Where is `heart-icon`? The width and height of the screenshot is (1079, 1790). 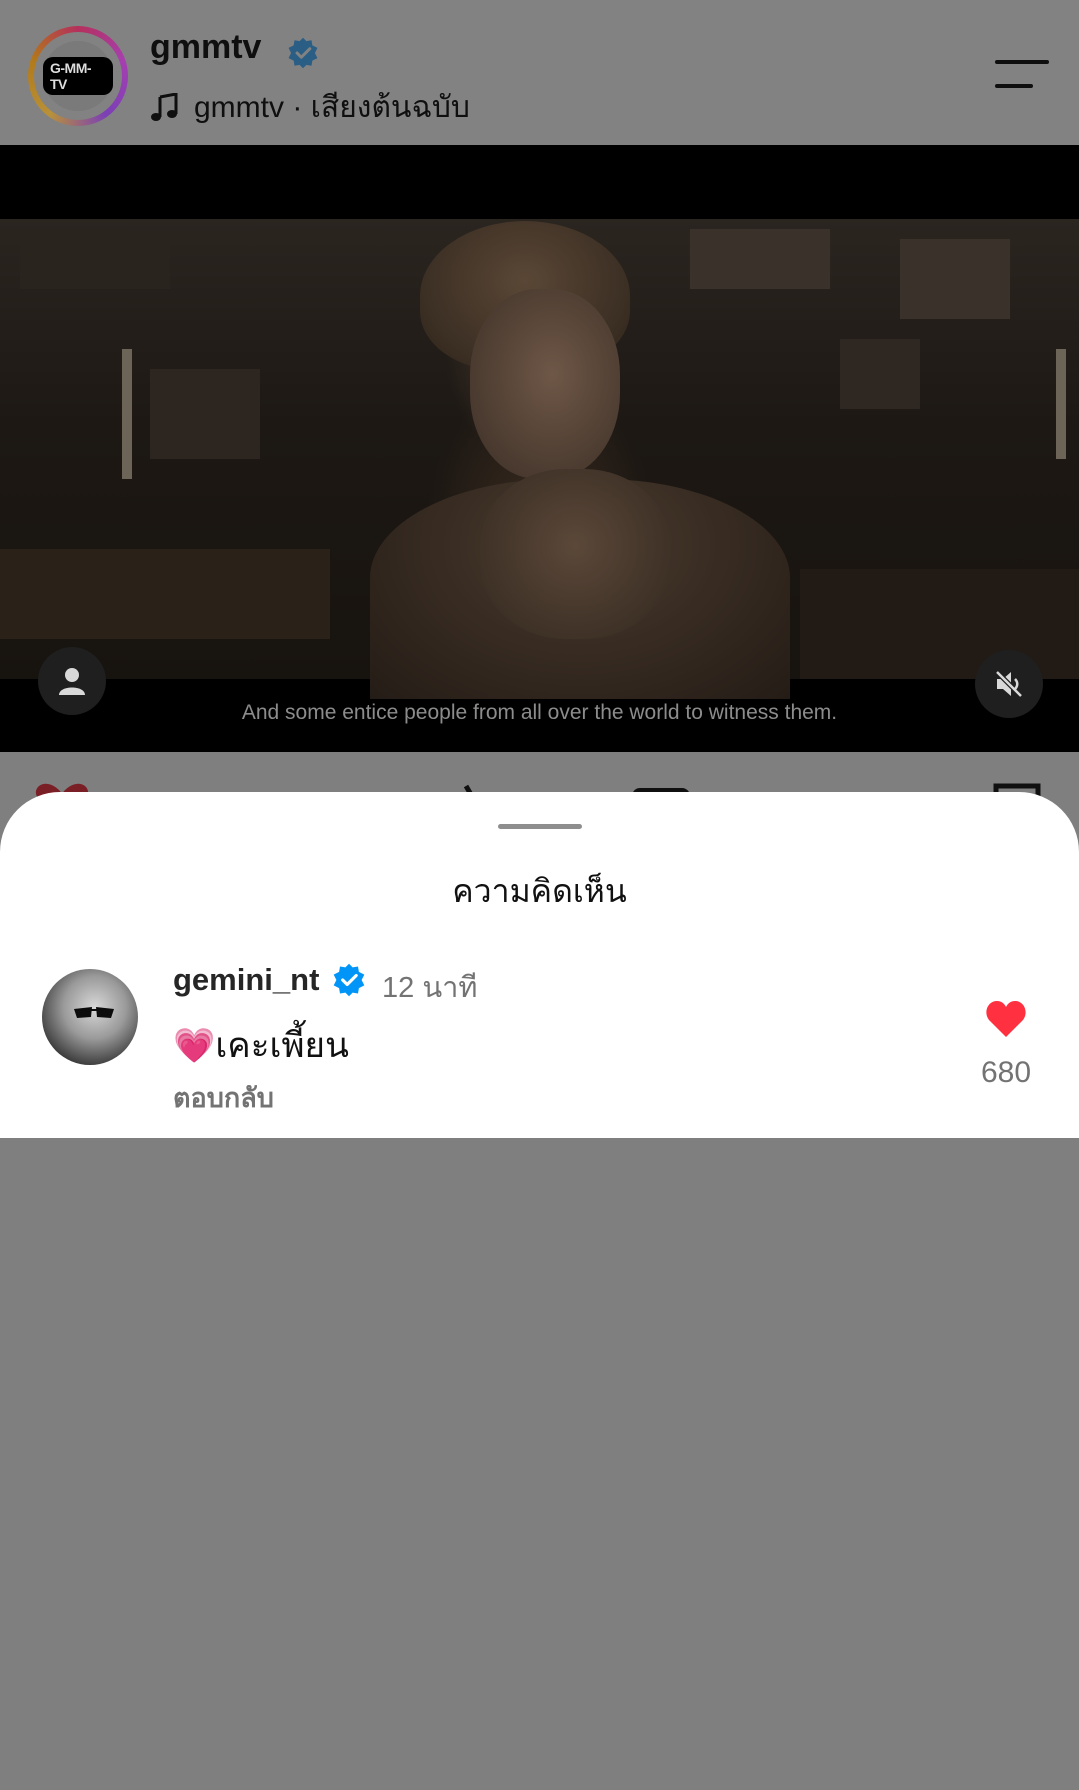
heart-icon is located at coordinates (1006, 1019).